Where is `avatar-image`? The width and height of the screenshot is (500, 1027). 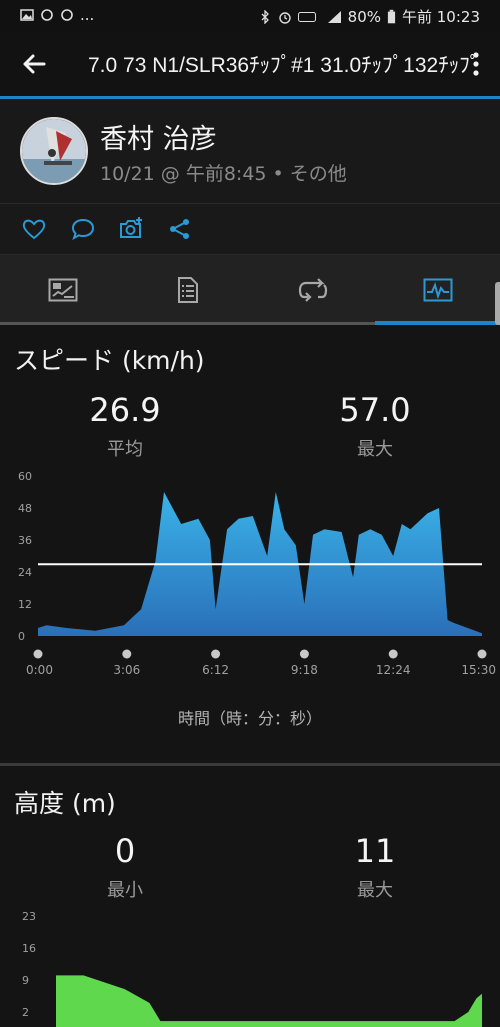 avatar-image is located at coordinates (54, 151).